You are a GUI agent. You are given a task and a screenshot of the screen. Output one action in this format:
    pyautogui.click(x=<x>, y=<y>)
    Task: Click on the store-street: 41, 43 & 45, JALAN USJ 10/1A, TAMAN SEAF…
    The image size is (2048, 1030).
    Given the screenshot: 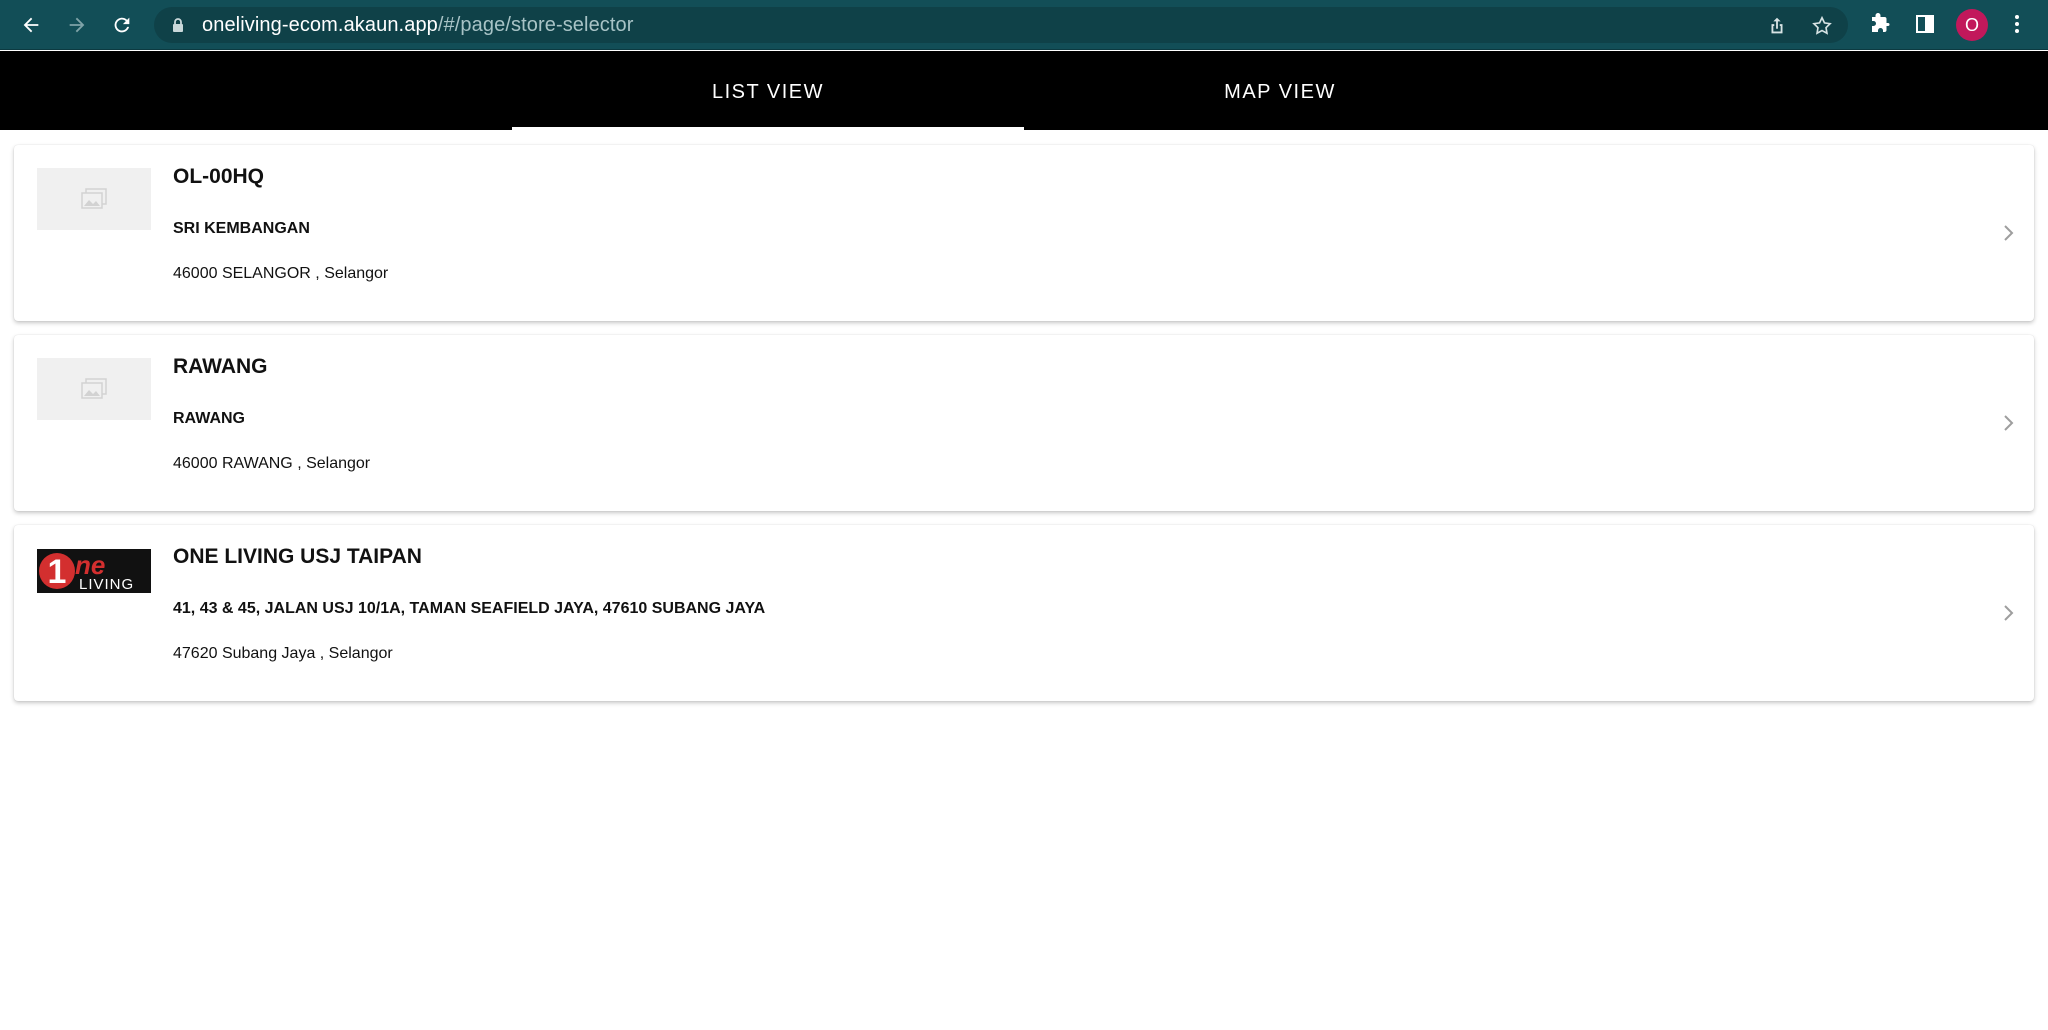 What is the action you would take?
    pyautogui.click(x=469, y=608)
    